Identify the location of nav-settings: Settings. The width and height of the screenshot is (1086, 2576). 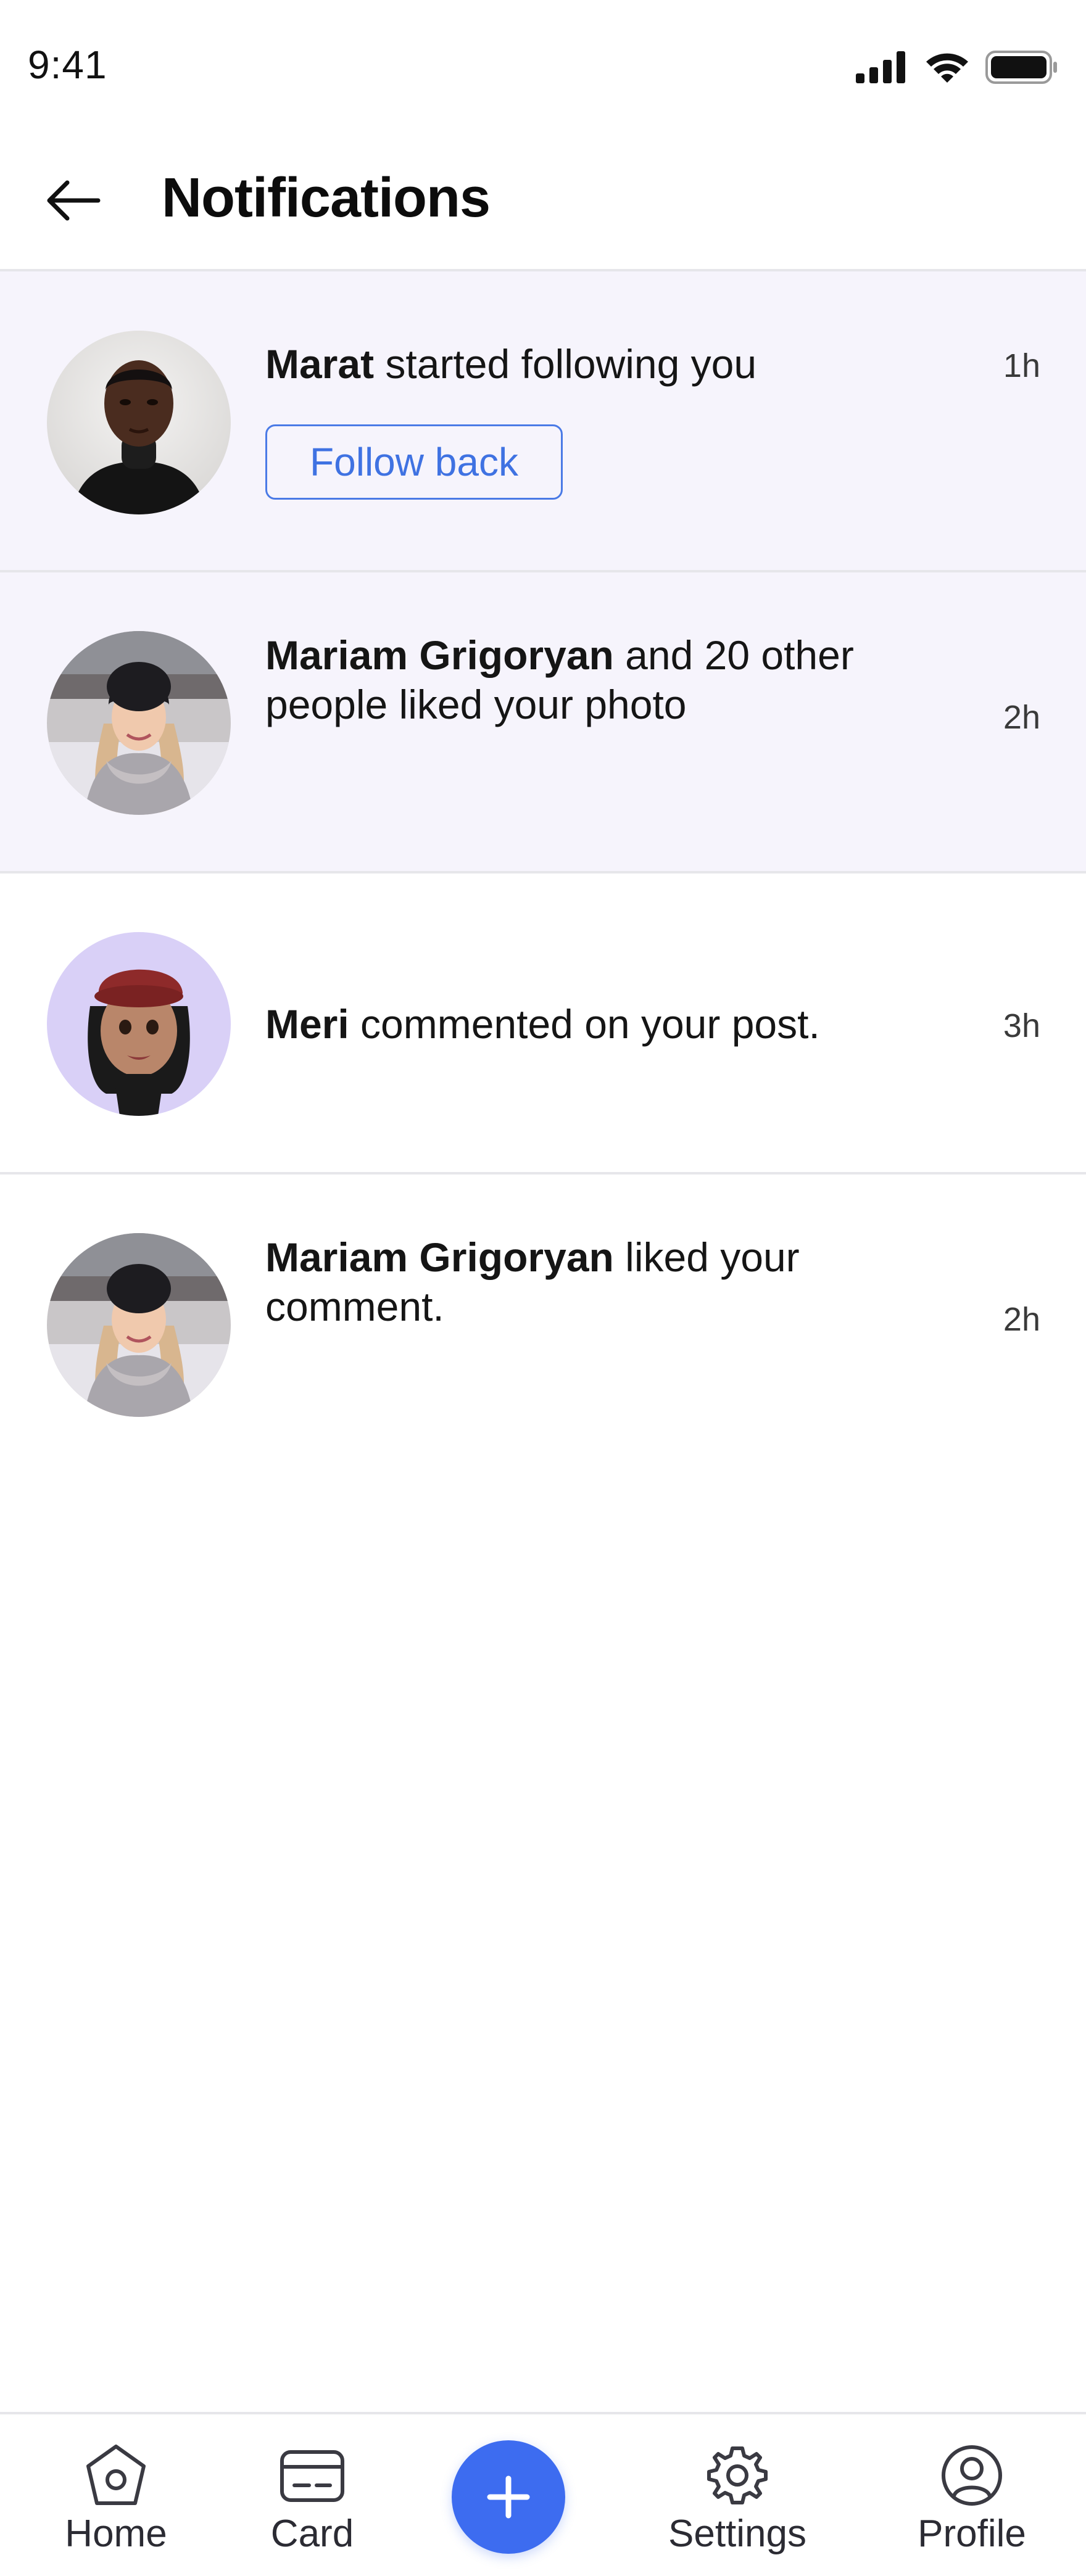
(738, 2499).